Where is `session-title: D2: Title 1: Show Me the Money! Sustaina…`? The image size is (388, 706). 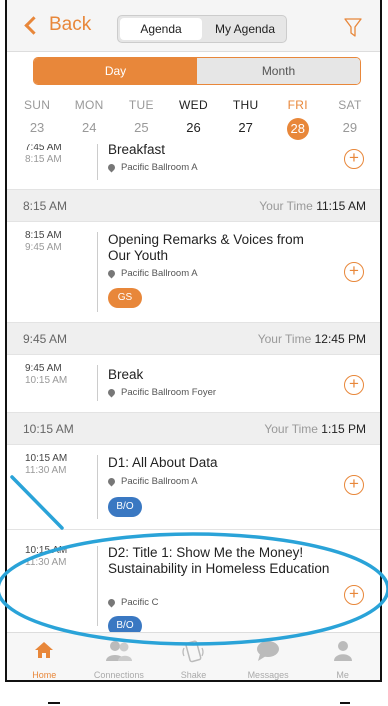
session-title: D2: Title 1: Show Me the Money! Sustaina… is located at coordinates (219, 560).